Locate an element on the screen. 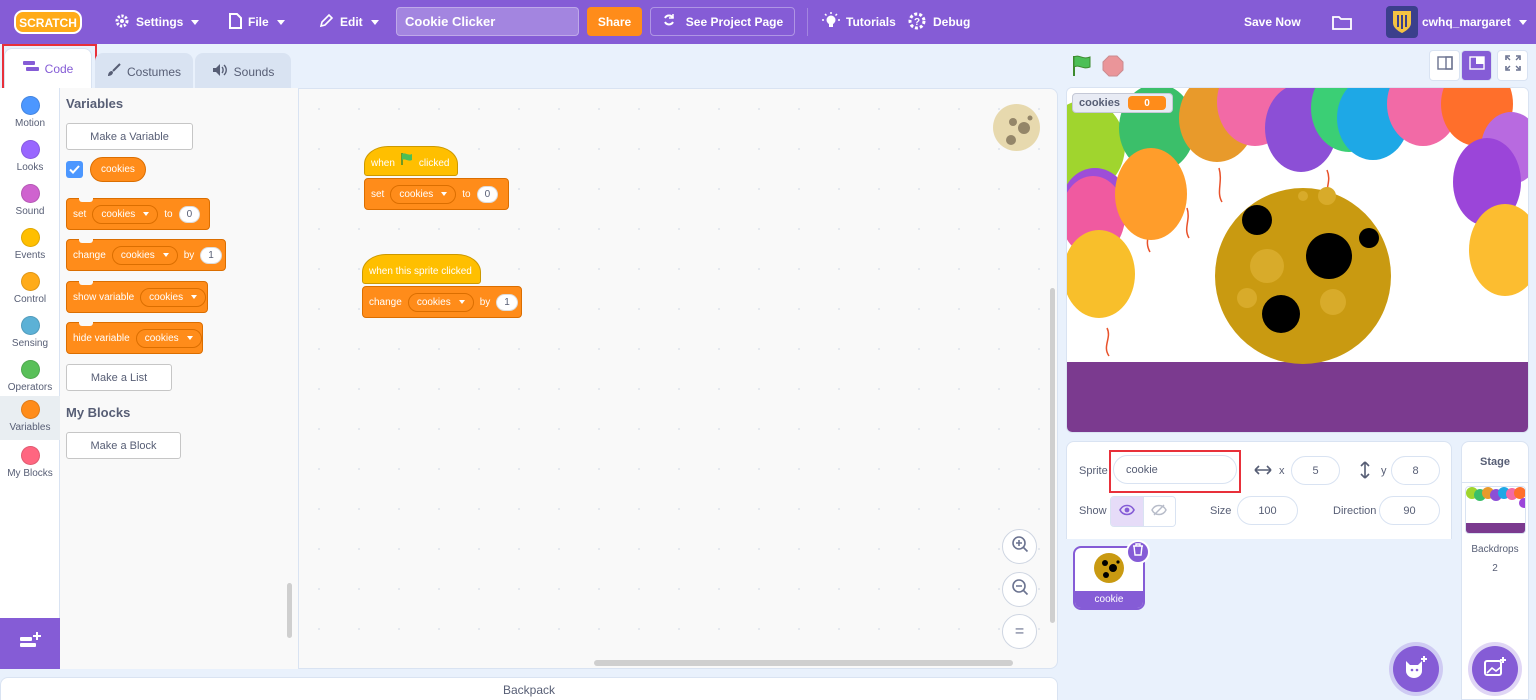 The image size is (1536, 700). category-control: Control is located at coordinates (30, 290).